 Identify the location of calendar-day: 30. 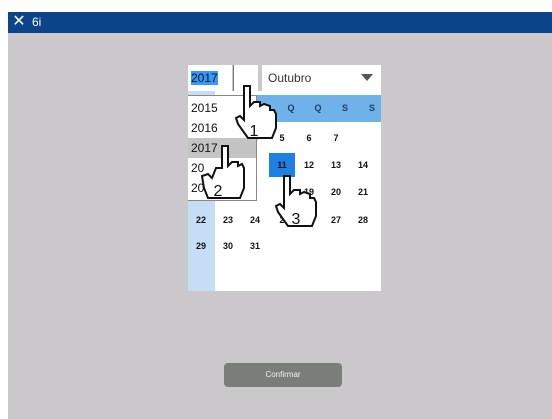
(228, 246).